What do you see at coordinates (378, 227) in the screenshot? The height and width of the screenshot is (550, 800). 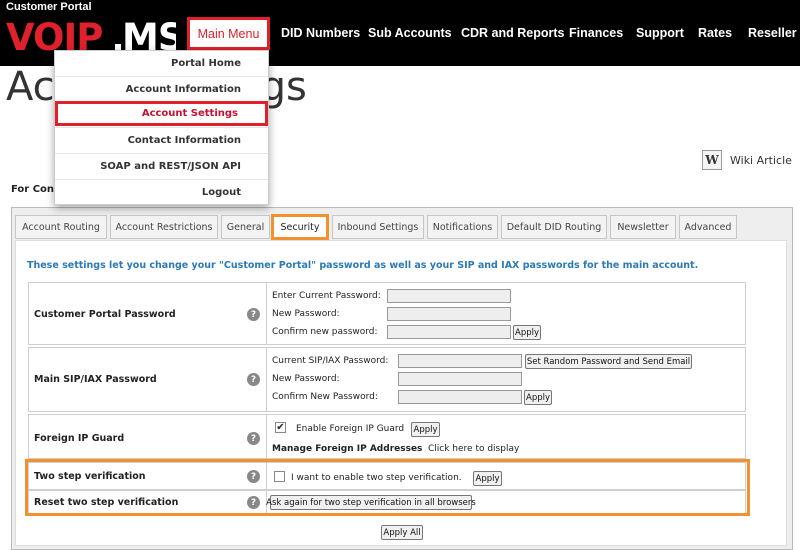 I see `tab-inbound-settings: Inbound Settings` at bounding box center [378, 227].